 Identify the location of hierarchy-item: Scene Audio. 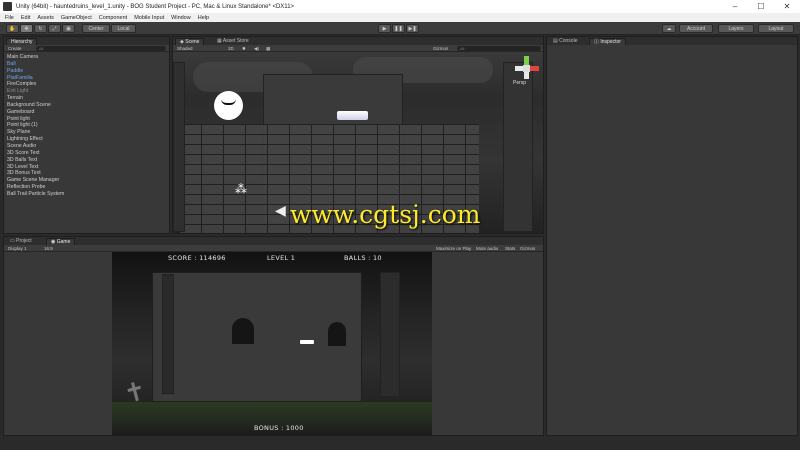
(87, 146).